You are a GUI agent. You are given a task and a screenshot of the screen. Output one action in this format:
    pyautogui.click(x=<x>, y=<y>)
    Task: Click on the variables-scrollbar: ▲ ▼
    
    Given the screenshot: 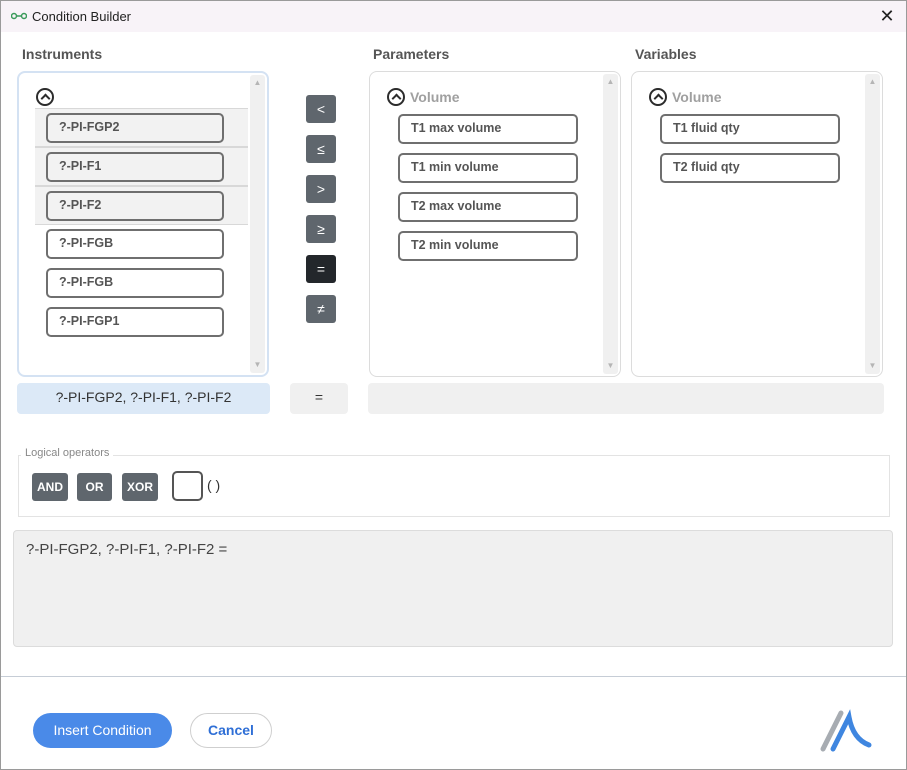 What is the action you would take?
    pyautogui.click(x=872, y=224)
    